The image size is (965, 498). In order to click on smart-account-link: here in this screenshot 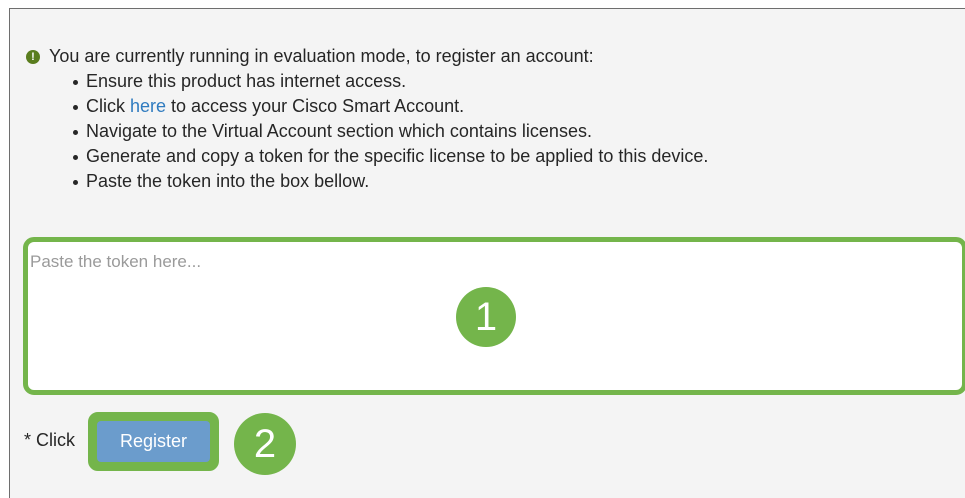, I will do `click(148, 106)`.